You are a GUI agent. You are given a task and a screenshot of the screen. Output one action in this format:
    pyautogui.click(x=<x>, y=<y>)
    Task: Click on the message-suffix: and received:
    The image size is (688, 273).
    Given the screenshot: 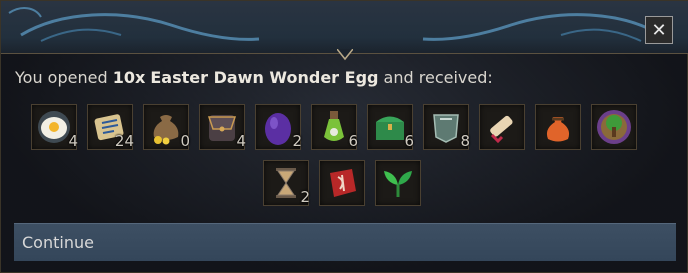 What is the action you would take?
    pyautogui.click(x=435, y=77)
    